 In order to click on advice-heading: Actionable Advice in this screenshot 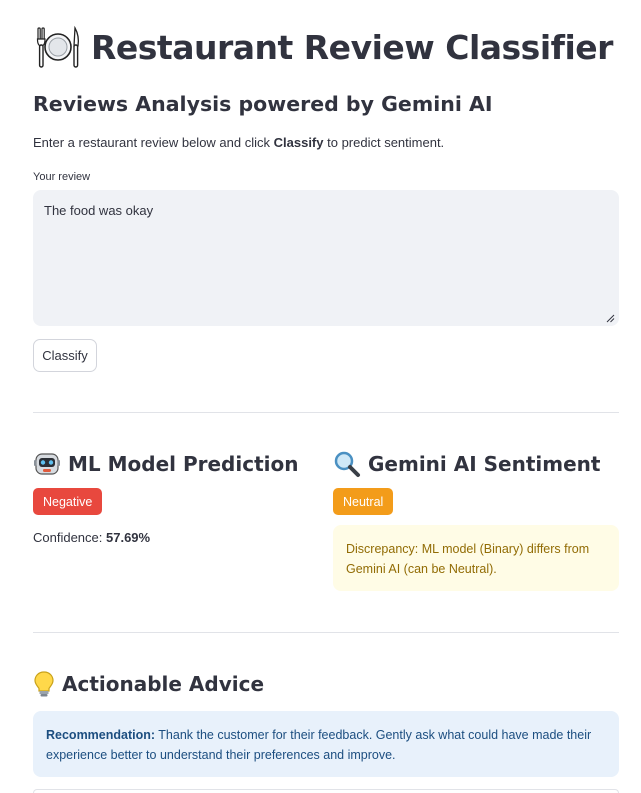, I will do `click(148, 684)`.